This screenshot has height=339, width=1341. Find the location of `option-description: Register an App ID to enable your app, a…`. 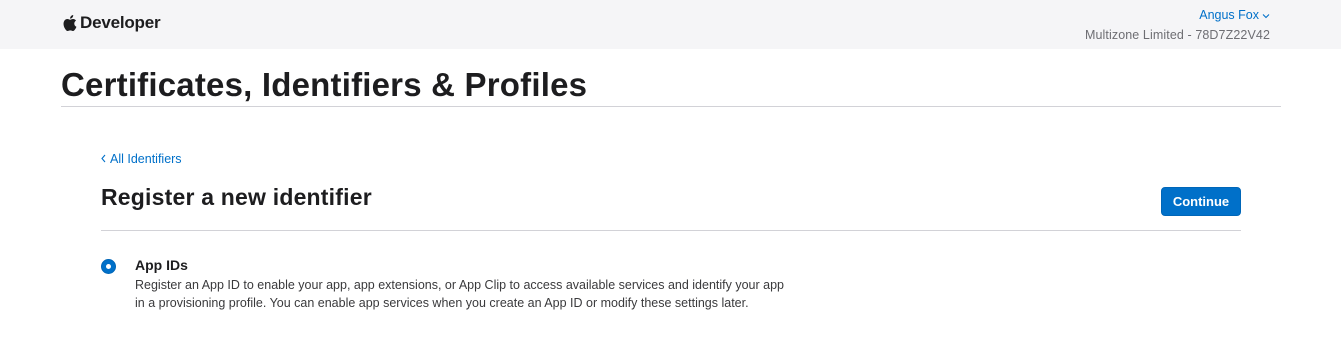

option-description: Register an App ID to enable your app, a… is located at coordinates (459, 294).